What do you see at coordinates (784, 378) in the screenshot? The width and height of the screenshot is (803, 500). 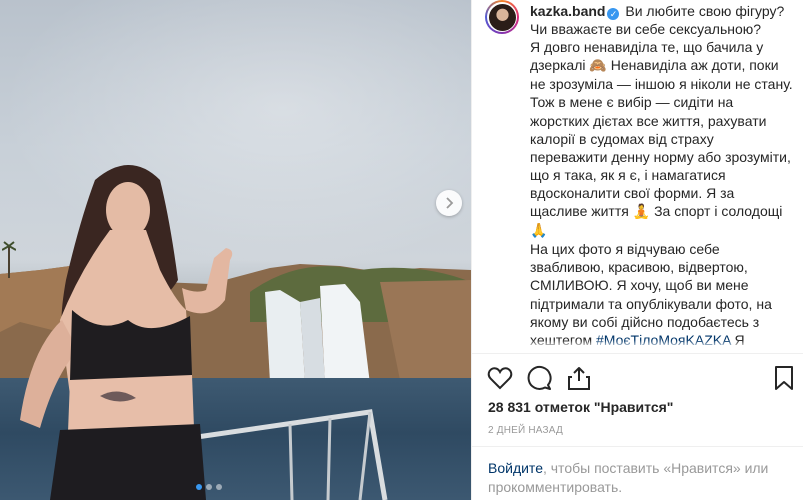 I see `bookmark-icon` at bounding box center [784, 378].